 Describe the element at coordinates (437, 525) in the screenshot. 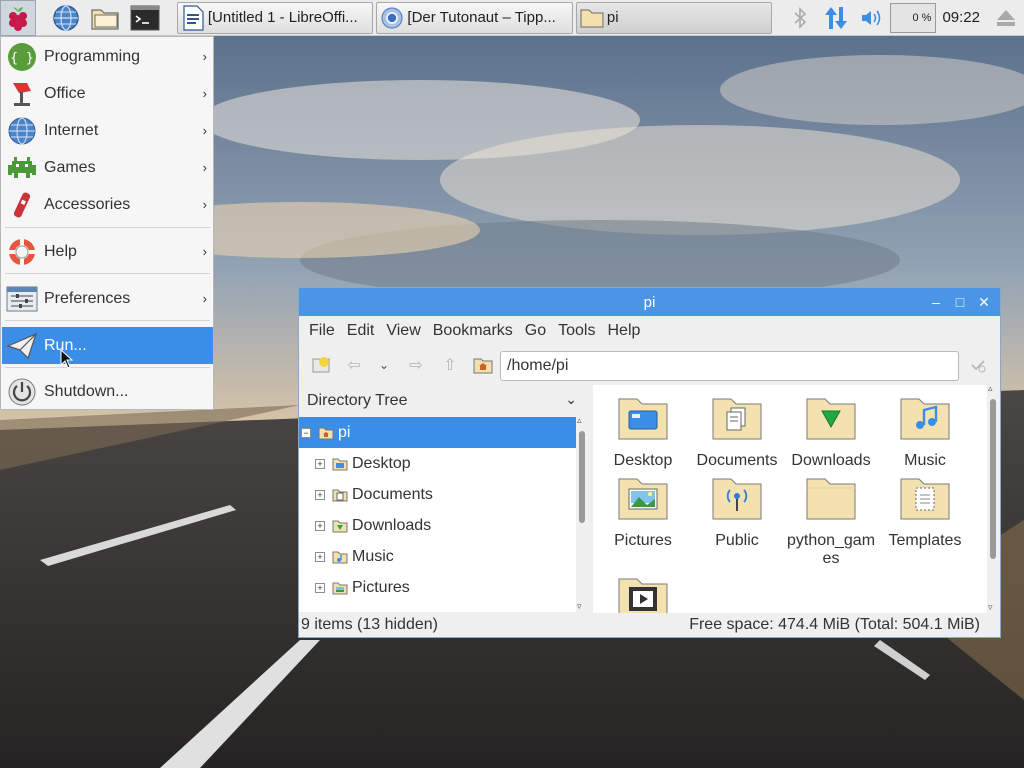

I see `tree-item-downloads: + Downloads` at that location.